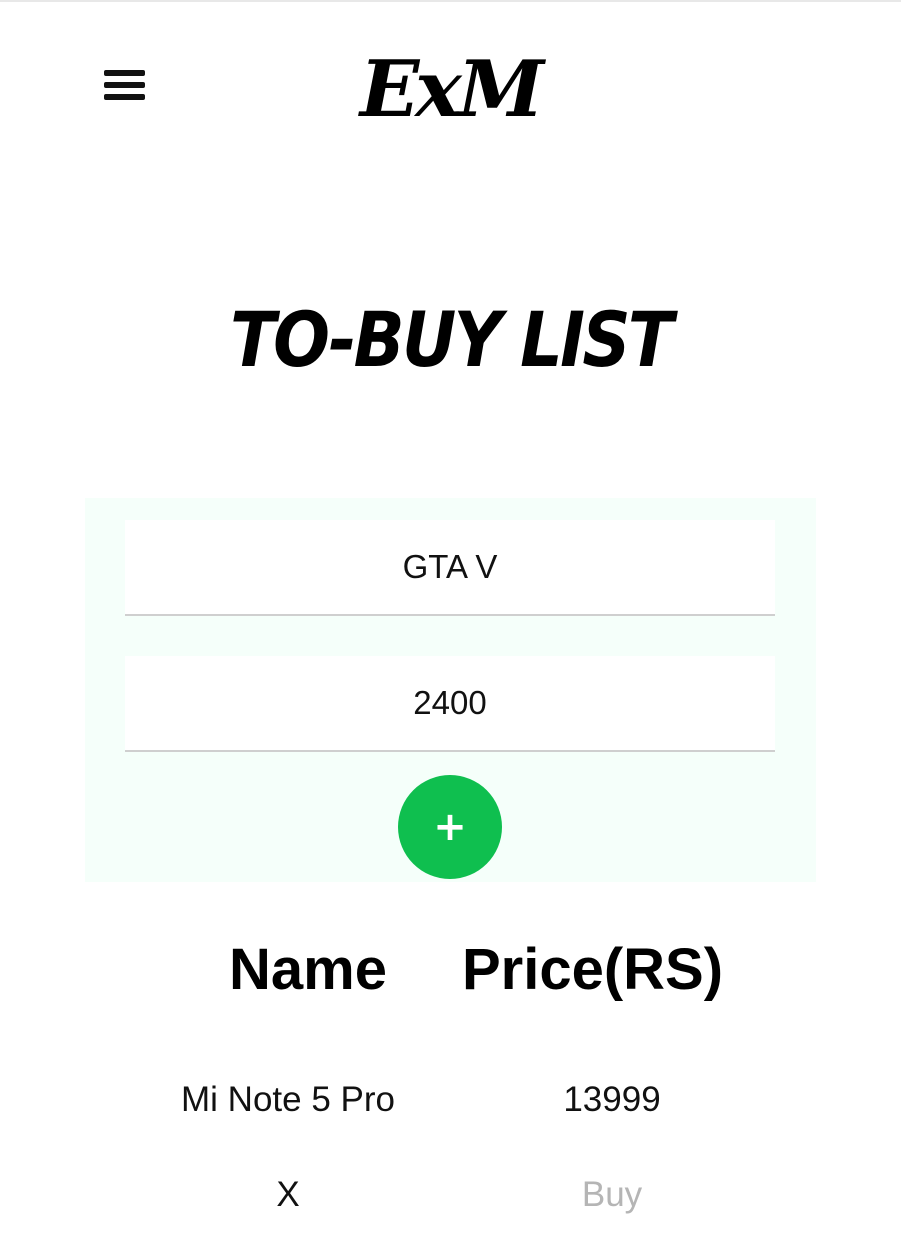  What do you see at coordinates (450, 1) in the screenshot?
I see `top-divider` at bounding box center [450, 1].